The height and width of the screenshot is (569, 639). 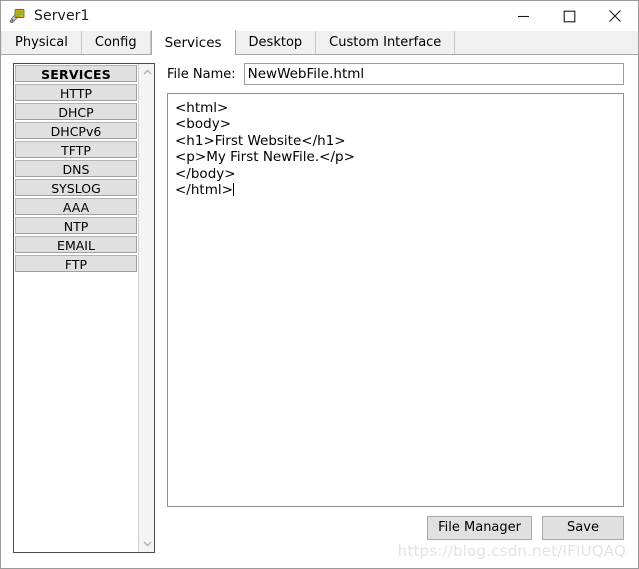 I want to click on sidebar-item-tftp-label: TFTP, so click(x=76, y=150).